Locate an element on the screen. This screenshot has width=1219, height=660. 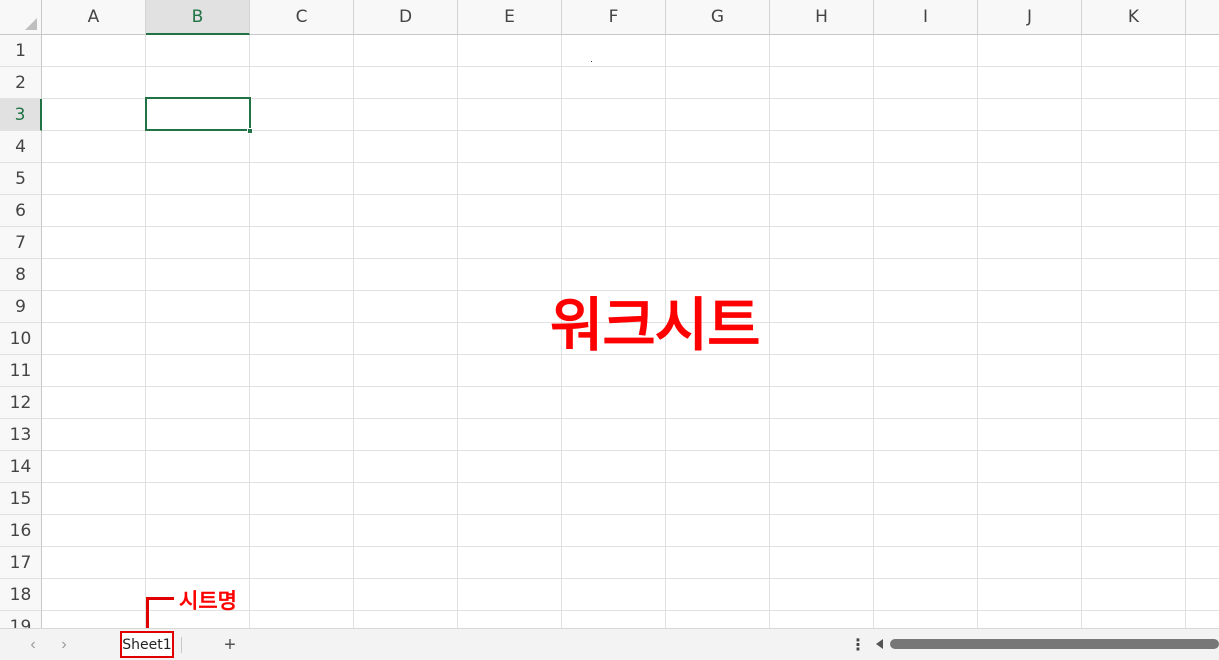
row-header-9: 9 is located at coordinates (21, 307).